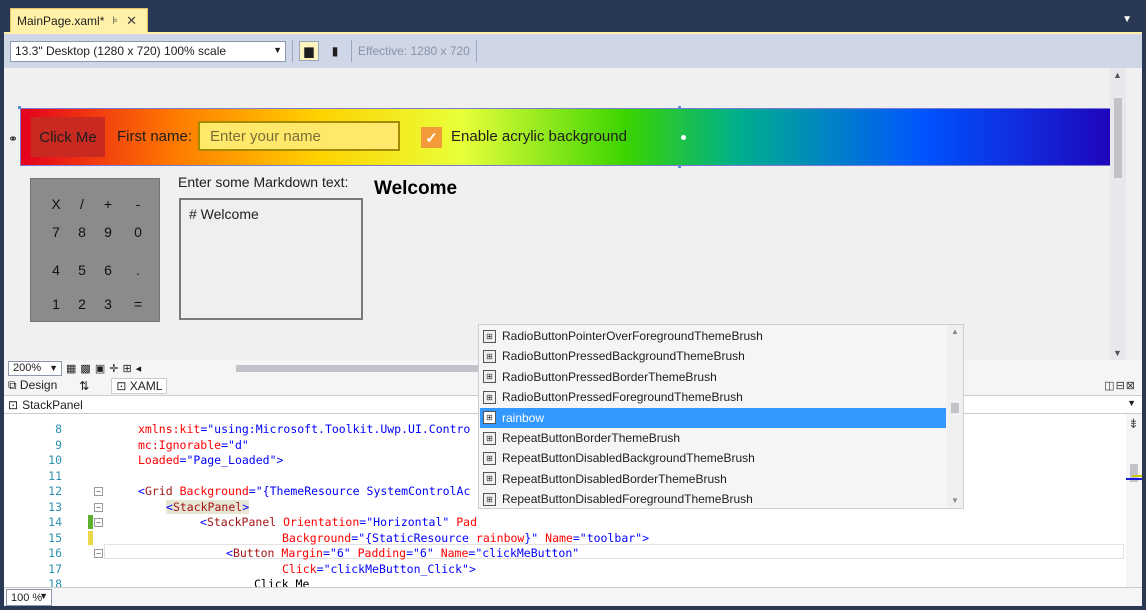 This screenshot has width=1146, height=610. What do you see at coordinates (539, 136) in the screenshot?
I see `acrylic-checkbox-label: Enable acrylic background` at bounding box center [539, 136].